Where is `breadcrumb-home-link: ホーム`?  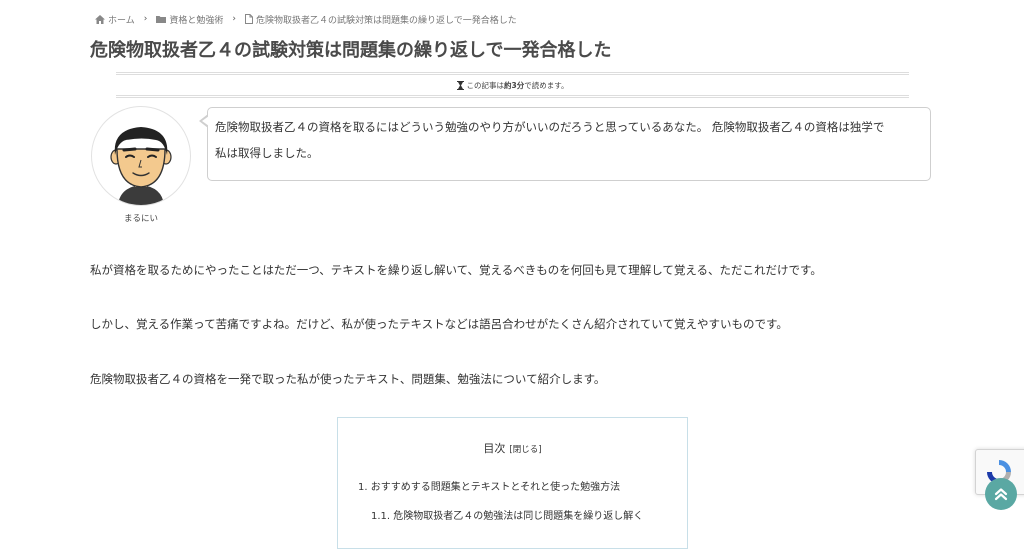
breadcrumb-home-link: ホーム is located at coordinates (115, 19).